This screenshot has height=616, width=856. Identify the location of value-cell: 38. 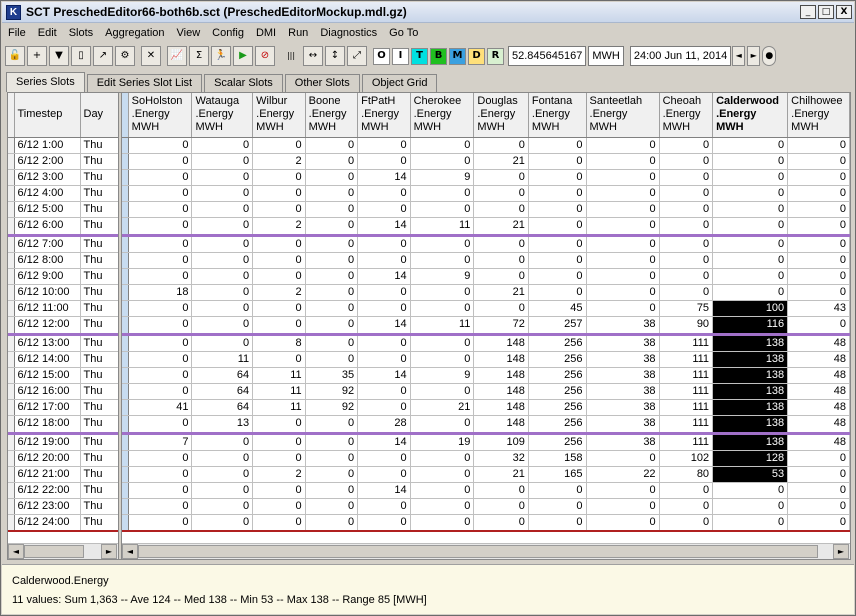
(623, 359).